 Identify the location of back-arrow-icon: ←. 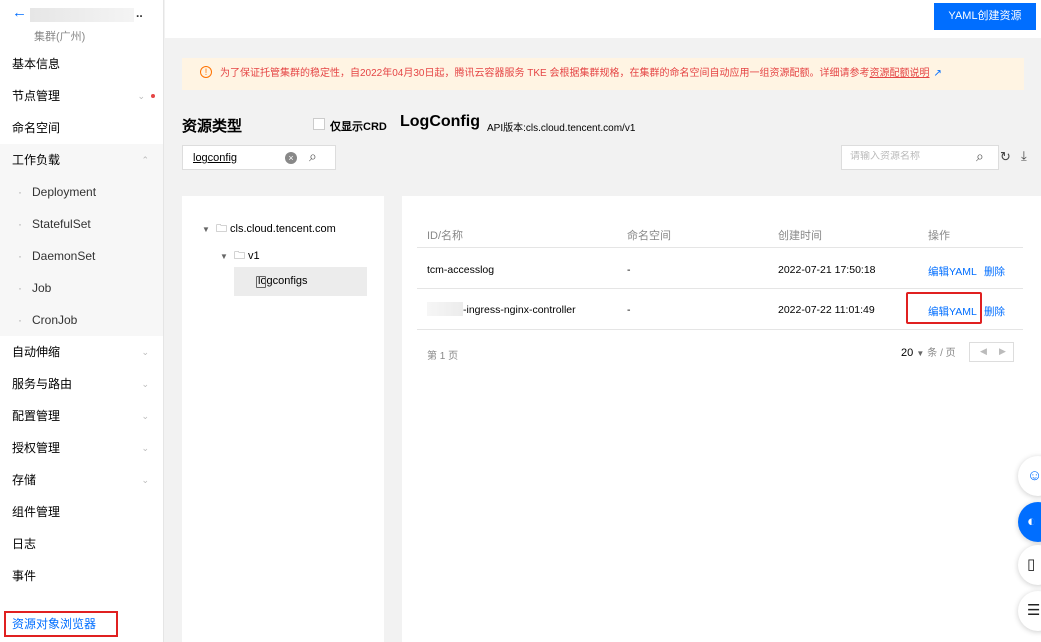
(19, 13).